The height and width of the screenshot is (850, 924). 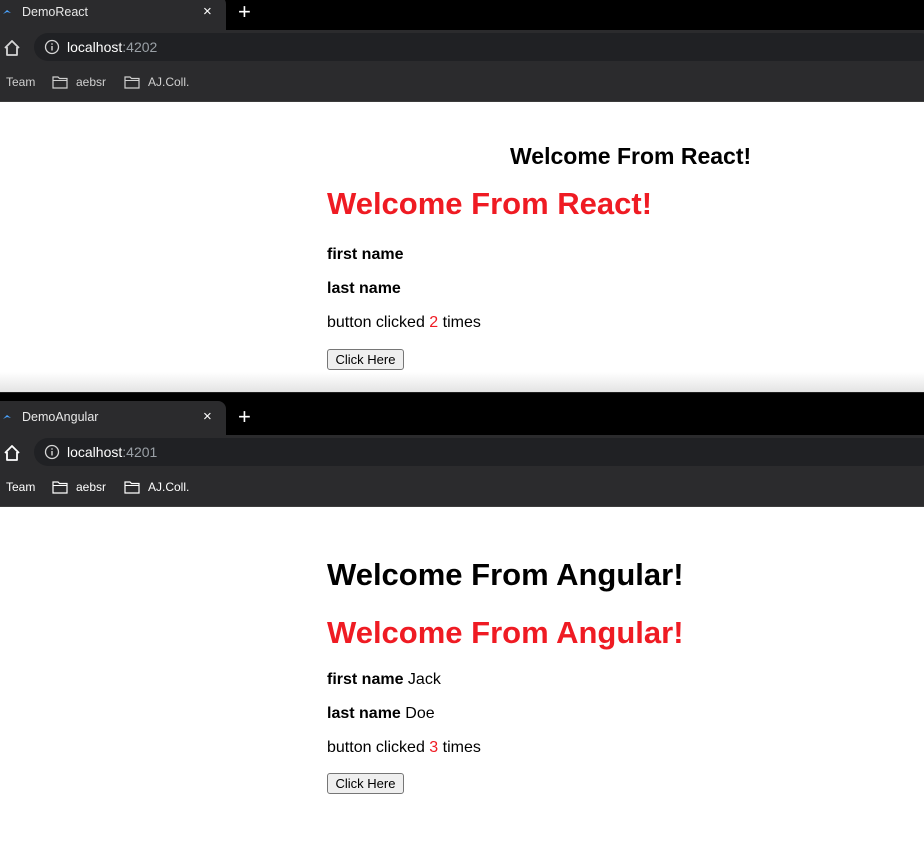 I want to click on tab-strip: DemoAngular × +, so click(x=462, y=414).